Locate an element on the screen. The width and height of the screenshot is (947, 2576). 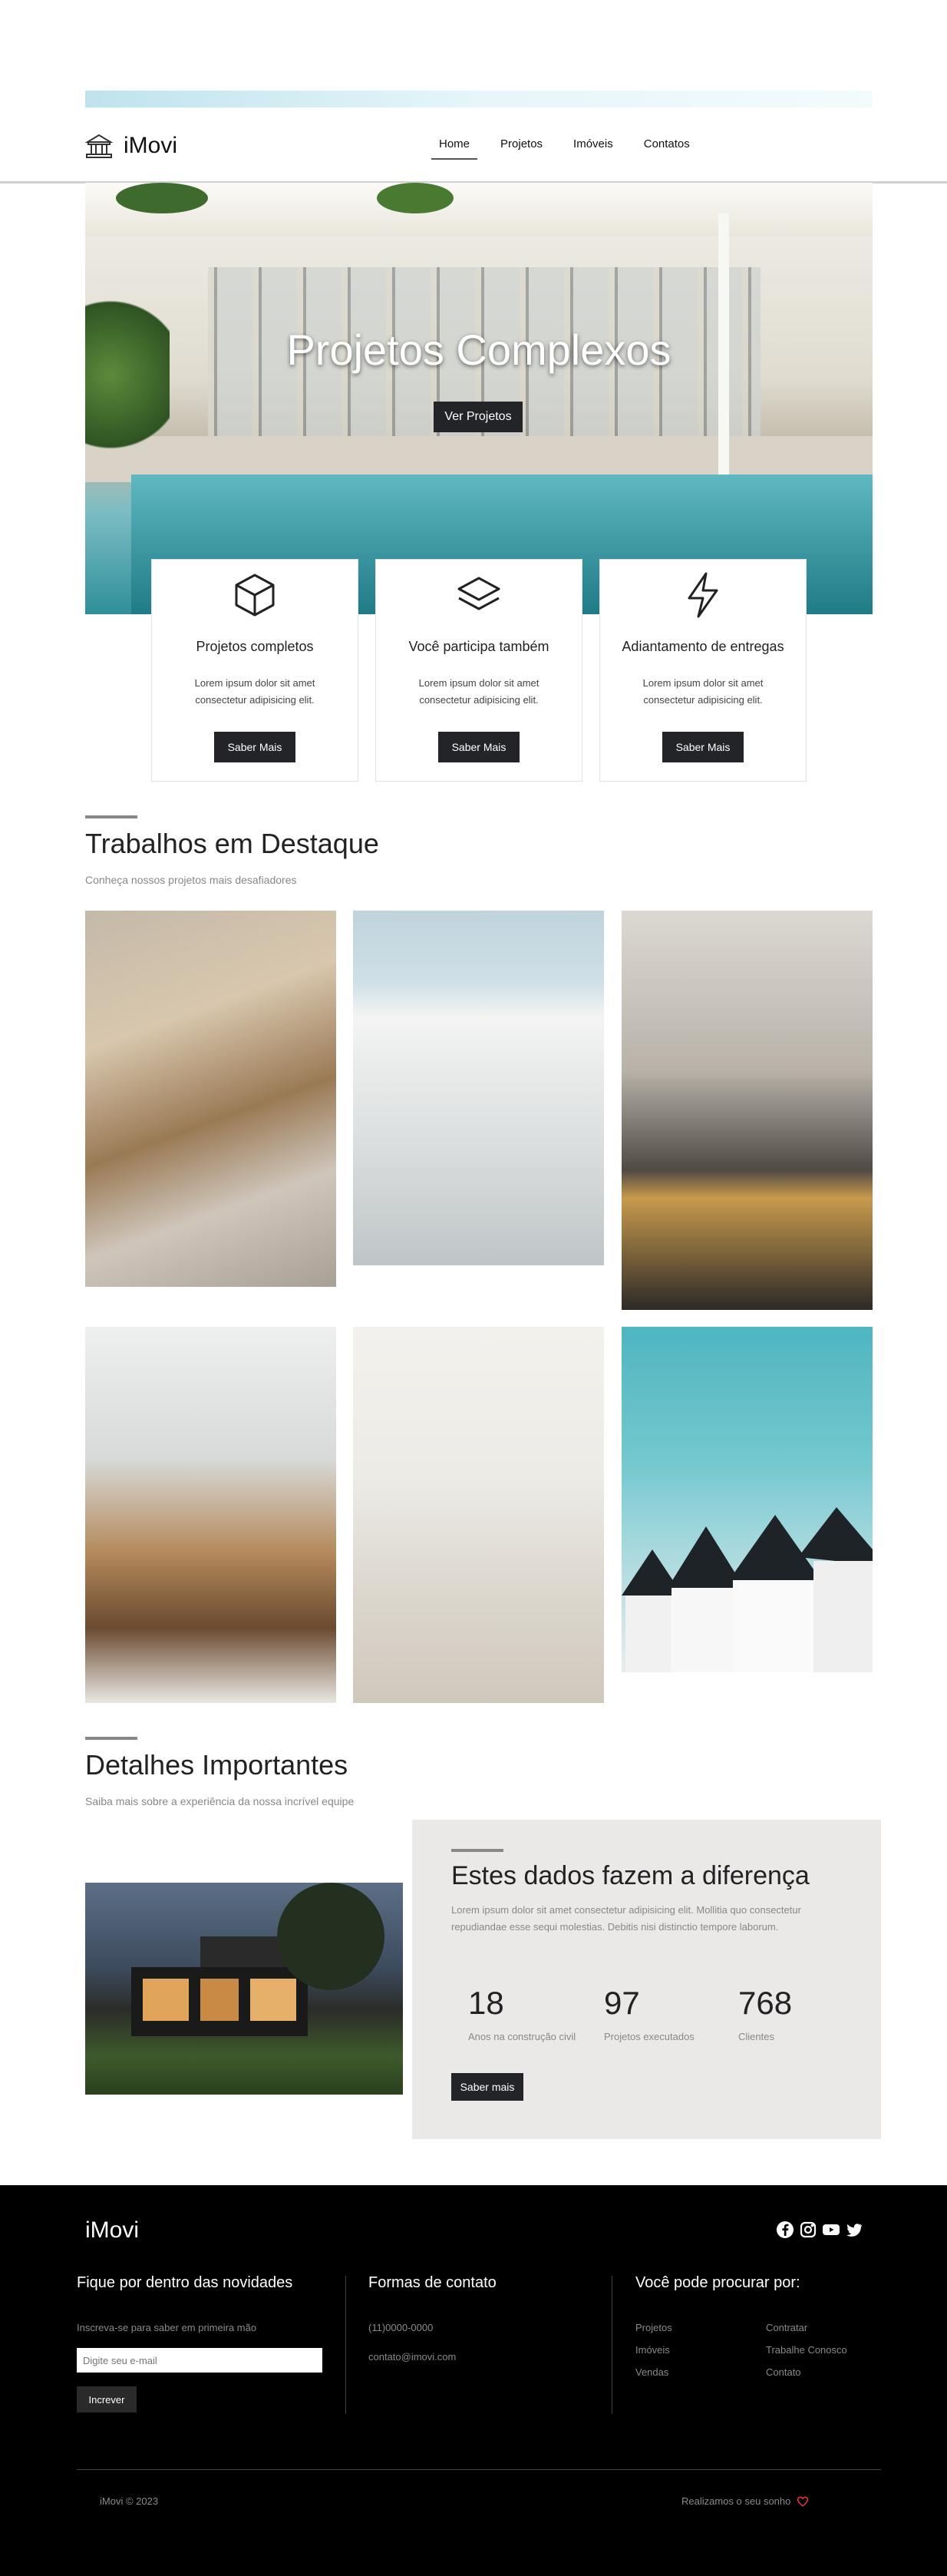
saber-mais-panel-button: Saber mais is located at coordinates (487, 2087).